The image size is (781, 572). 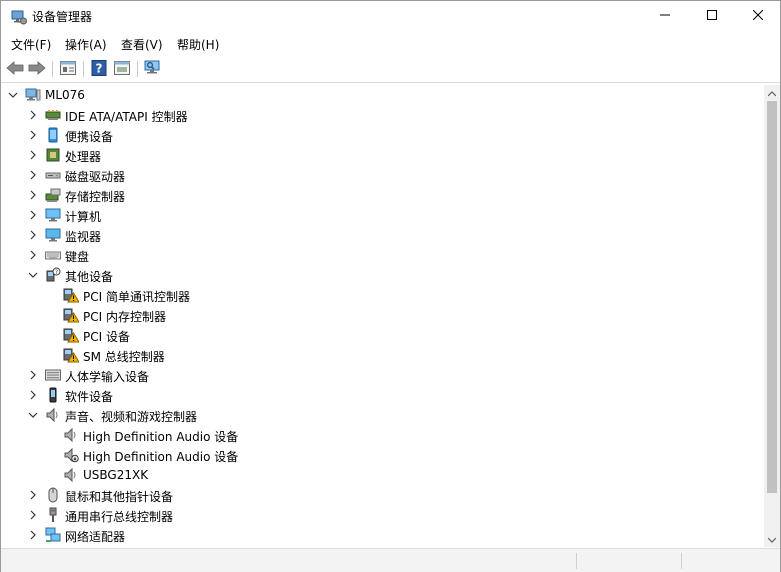 I want to click on tree-item-label: 便携设备, so click(x=89, y=137).